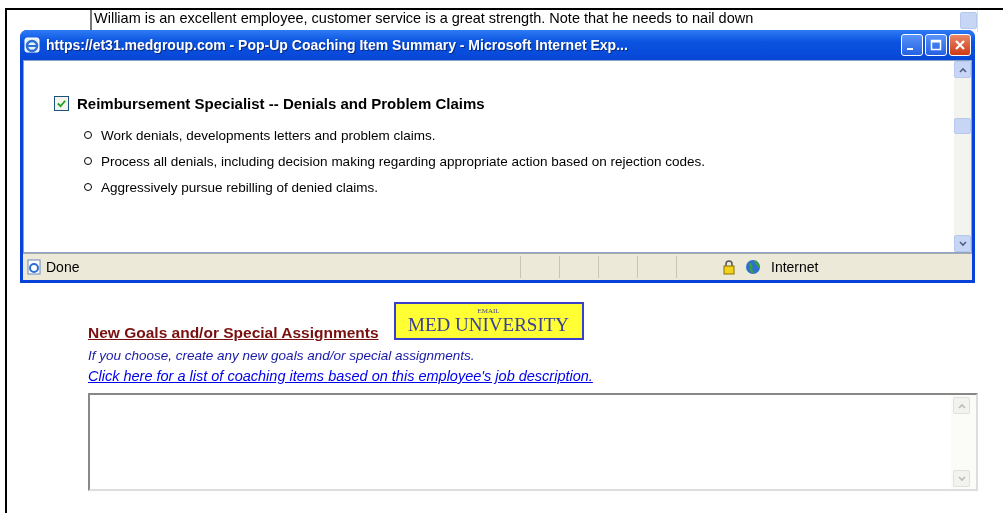 The height and width of the screenshot is (513, 1003). Describe the element at coordinates (729, 267) in the screenshot. I see `lock-icon` at that location.